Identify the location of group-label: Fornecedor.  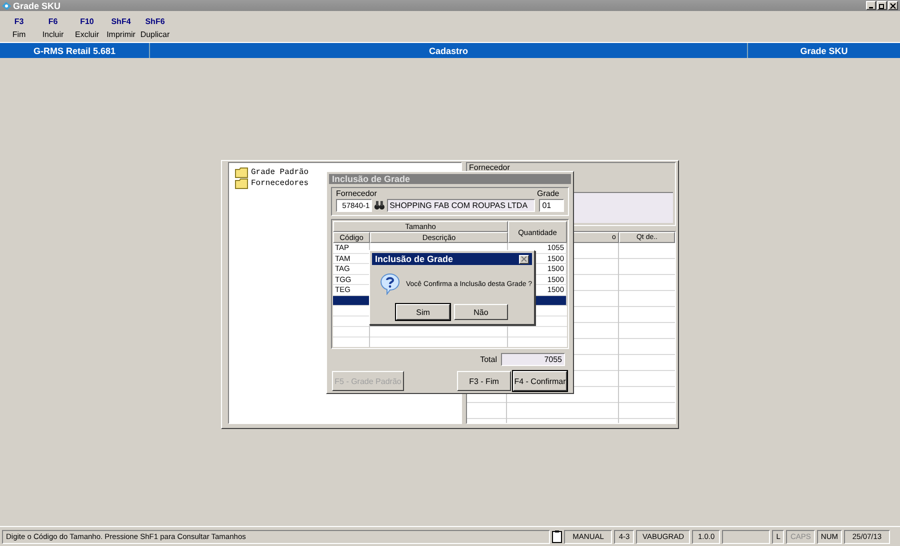
(490, 167).